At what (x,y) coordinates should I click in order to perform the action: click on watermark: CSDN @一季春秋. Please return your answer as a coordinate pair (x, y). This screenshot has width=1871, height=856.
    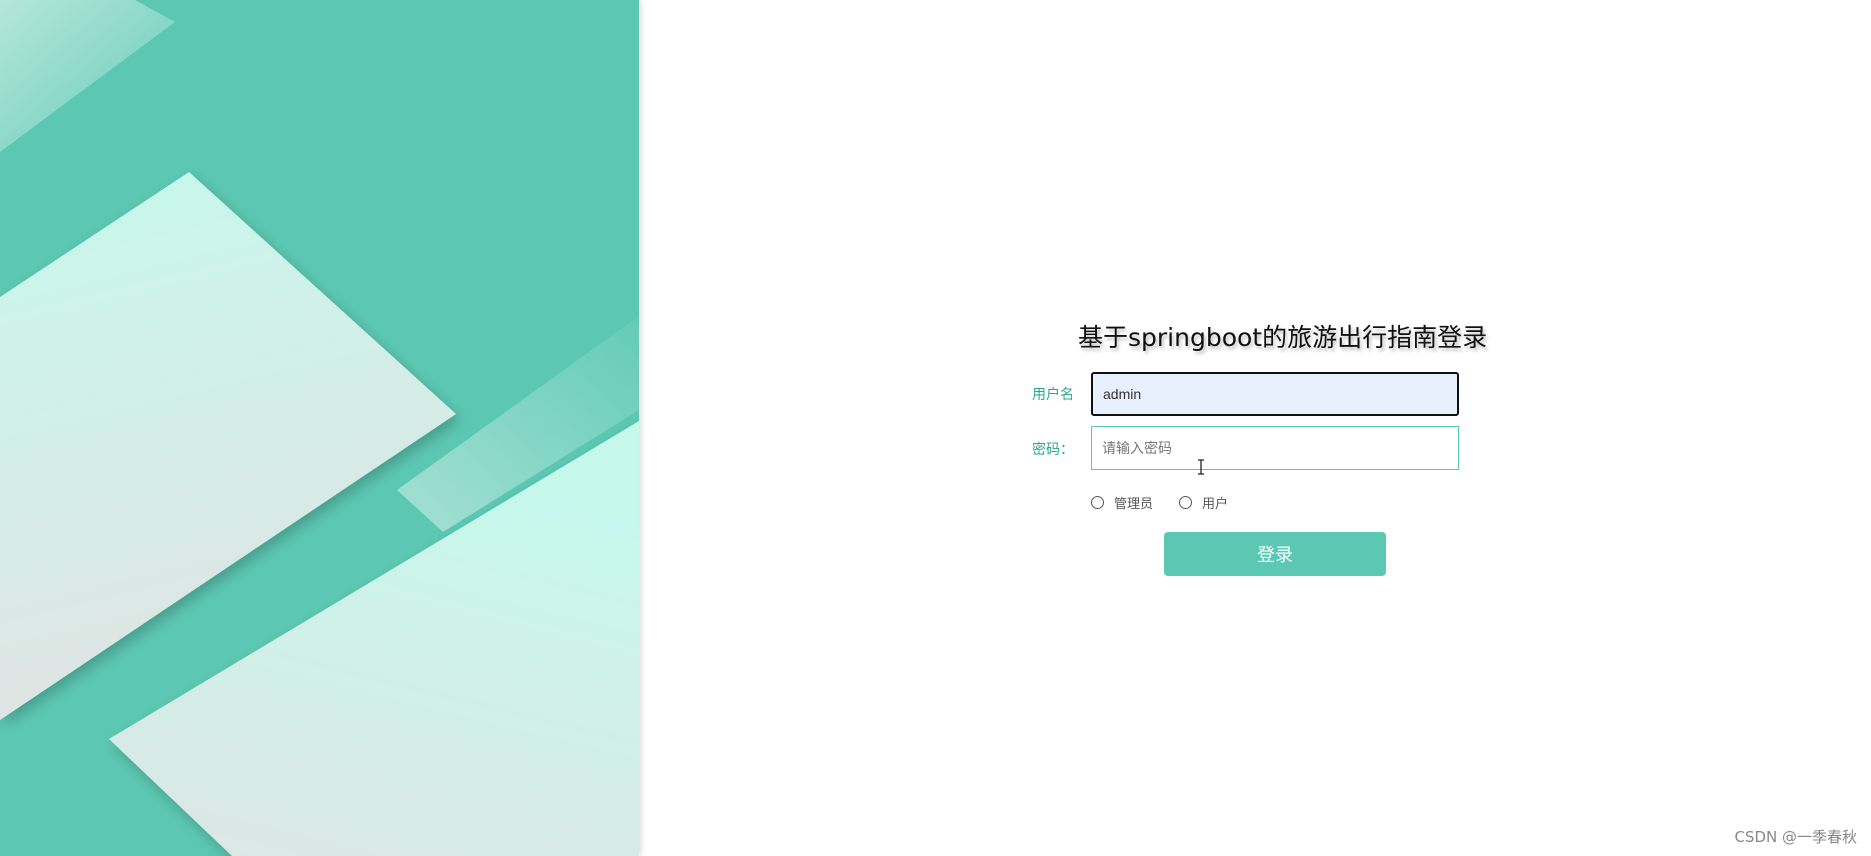
    Looking at the image, I should click on (1795, 837).